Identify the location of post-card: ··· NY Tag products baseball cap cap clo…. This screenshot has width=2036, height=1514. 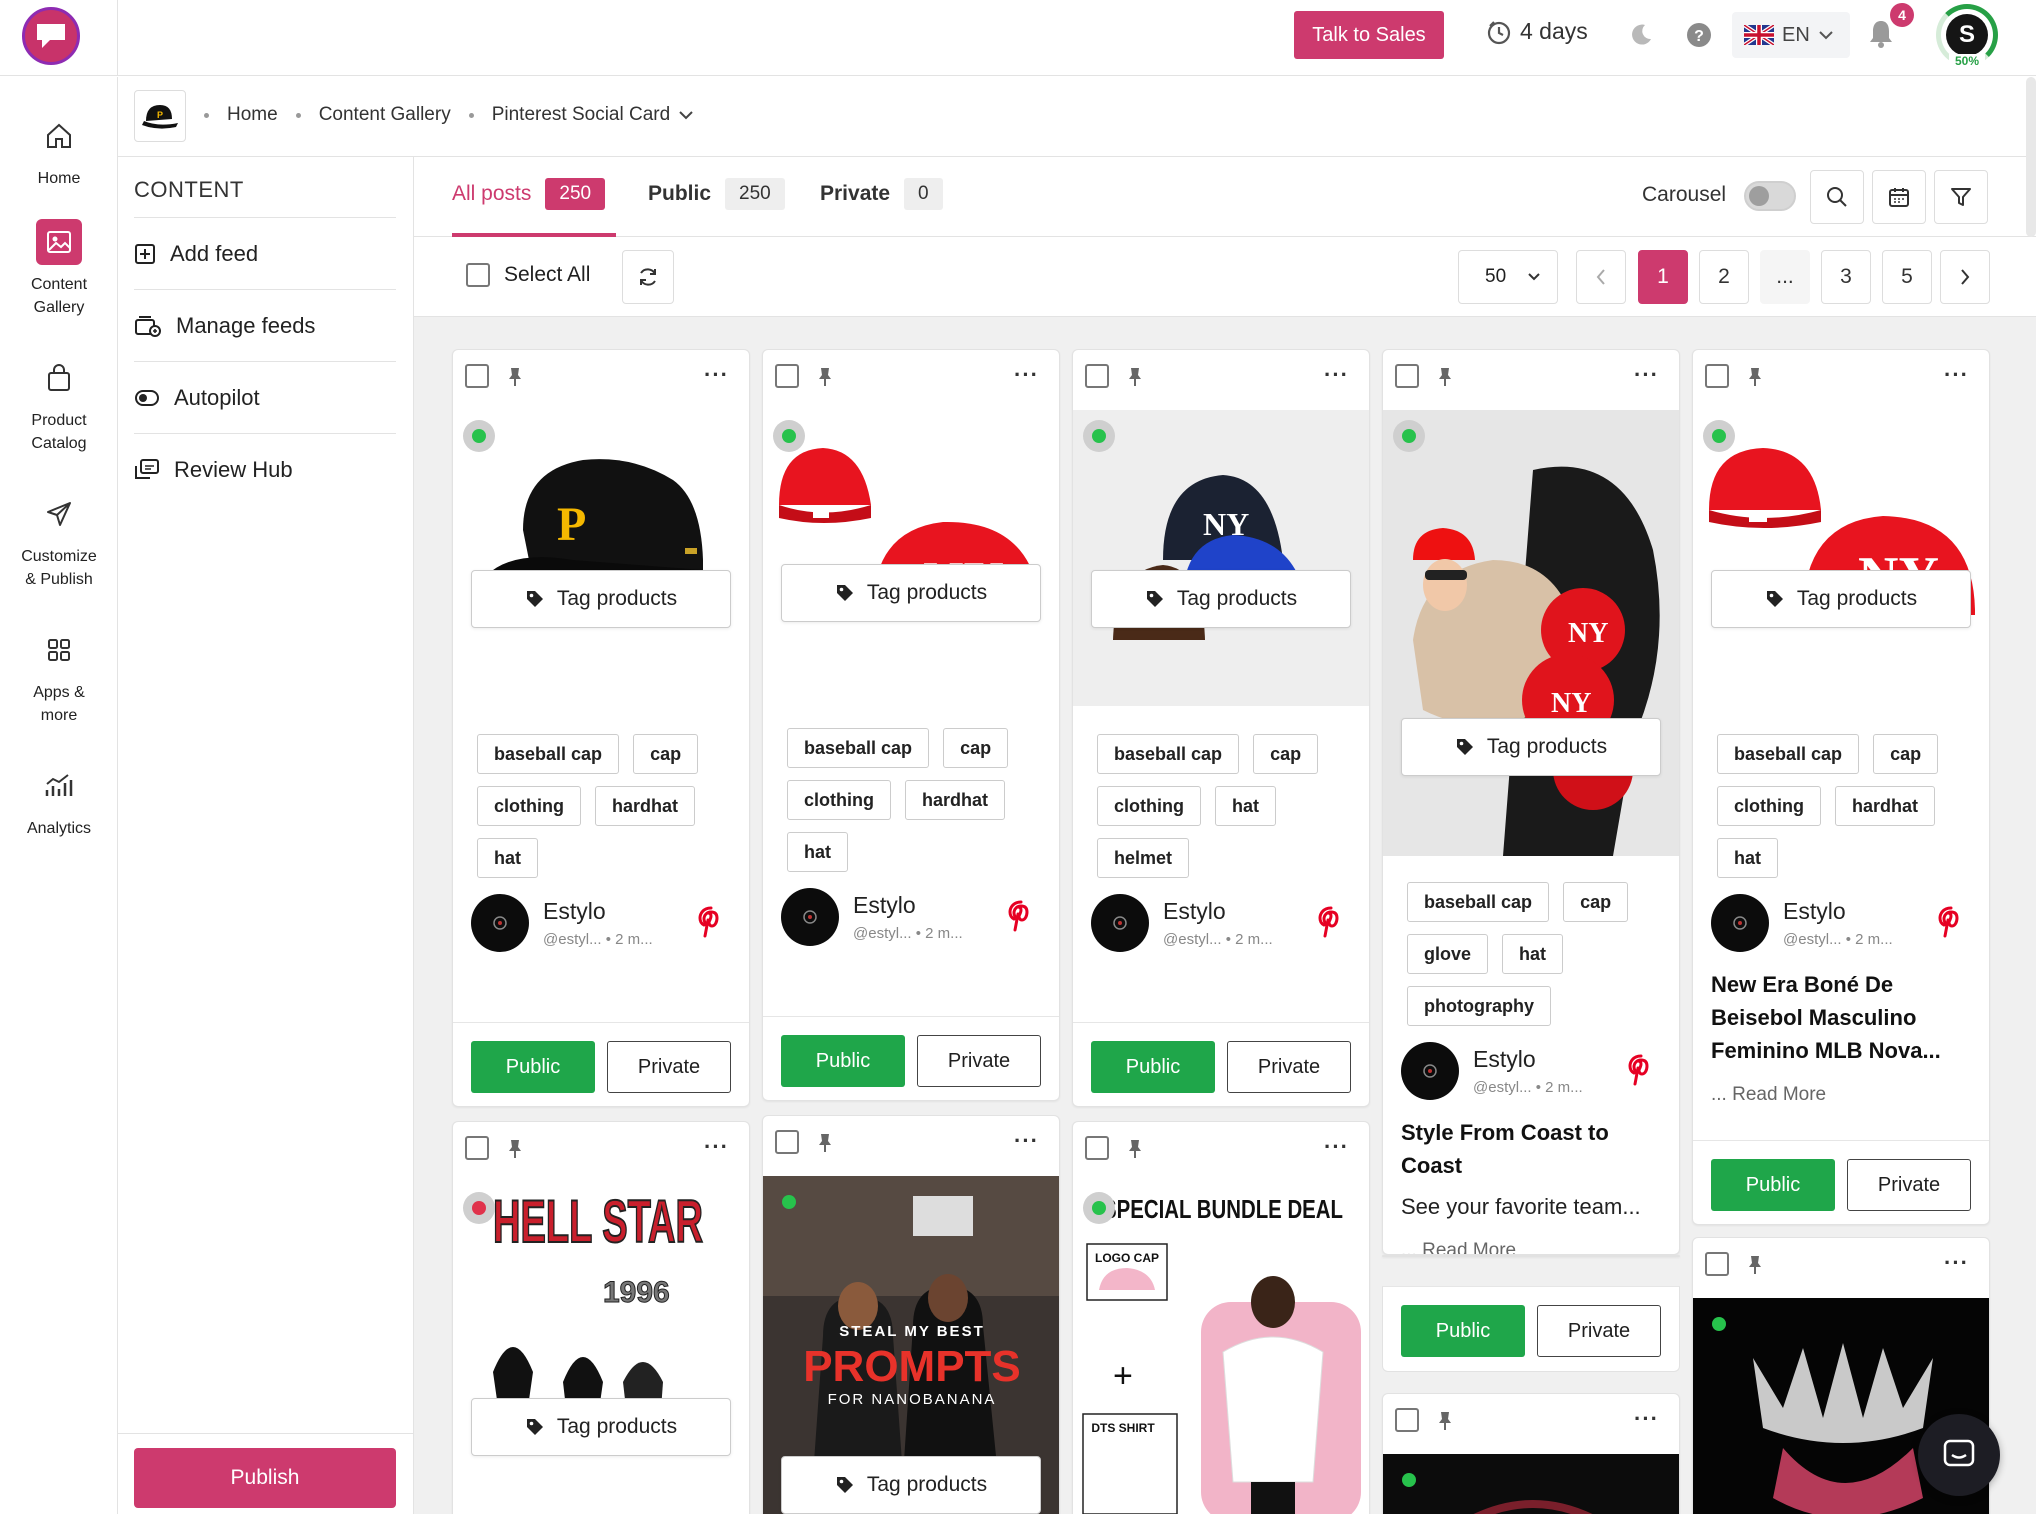
(1841, 787).